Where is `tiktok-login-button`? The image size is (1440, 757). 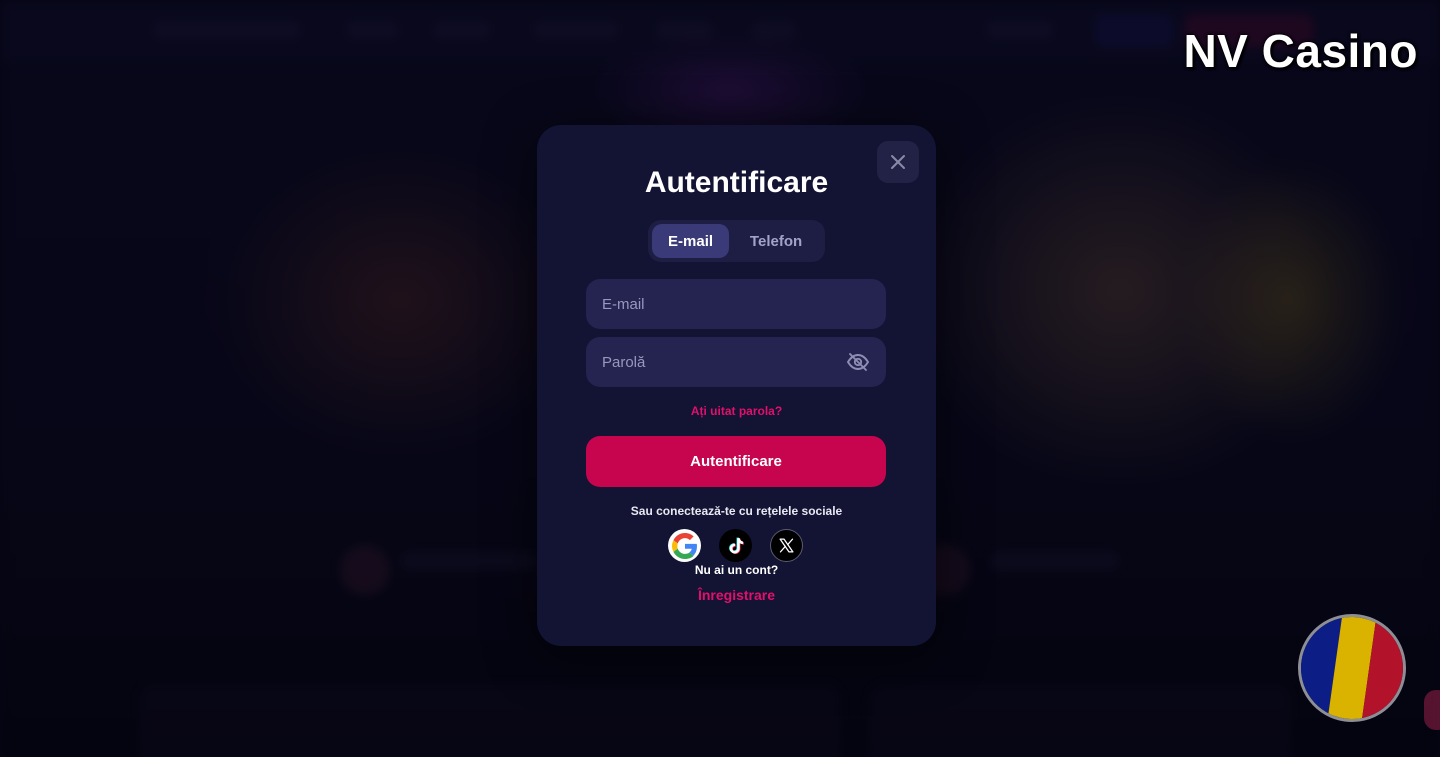
tiktok-login-button is located at coordinates (735, 545).